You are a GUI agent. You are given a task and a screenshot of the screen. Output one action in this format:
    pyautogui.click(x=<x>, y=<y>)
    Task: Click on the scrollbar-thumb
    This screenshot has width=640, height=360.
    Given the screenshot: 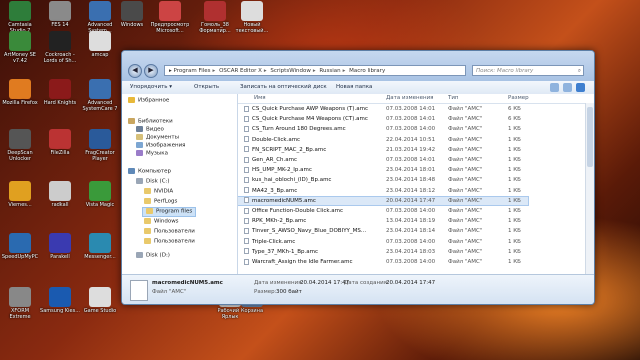 What is the action you would take?
    pyautogui.click(x=590, y=137)
    